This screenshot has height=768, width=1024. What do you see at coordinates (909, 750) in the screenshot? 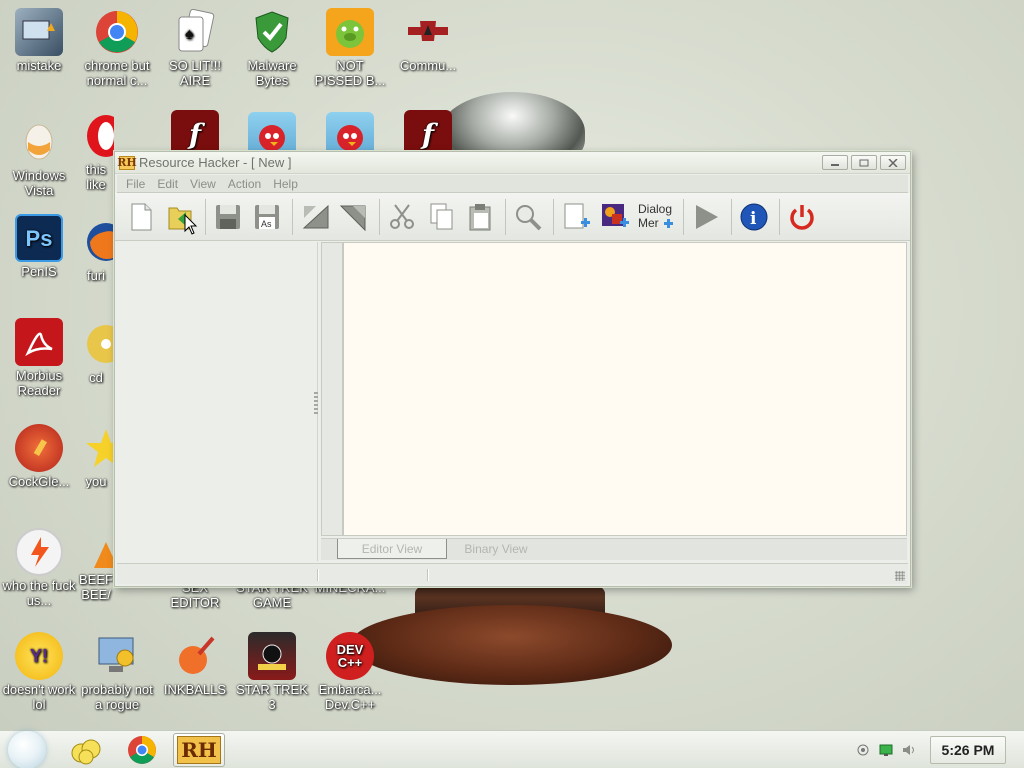
I see `volume-icon` at bounding box center [909, 750].